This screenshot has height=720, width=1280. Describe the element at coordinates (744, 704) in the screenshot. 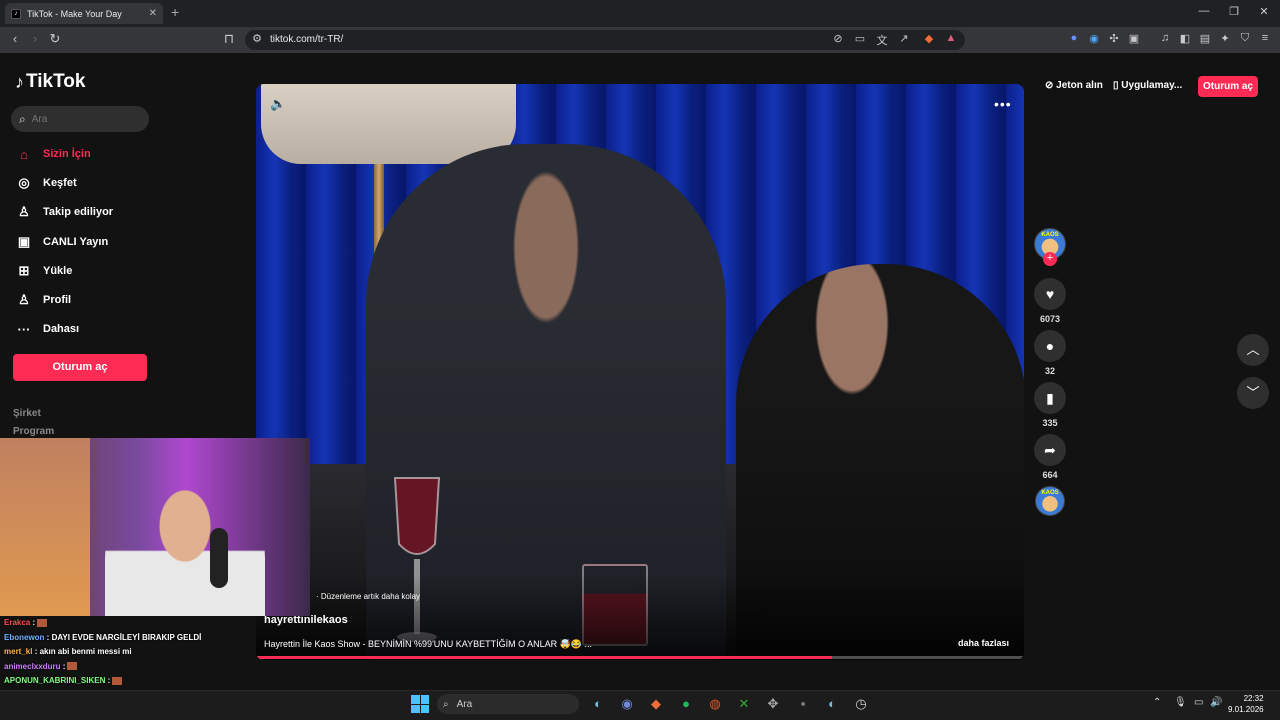

I see `xbox-icon: ✕` at that location.